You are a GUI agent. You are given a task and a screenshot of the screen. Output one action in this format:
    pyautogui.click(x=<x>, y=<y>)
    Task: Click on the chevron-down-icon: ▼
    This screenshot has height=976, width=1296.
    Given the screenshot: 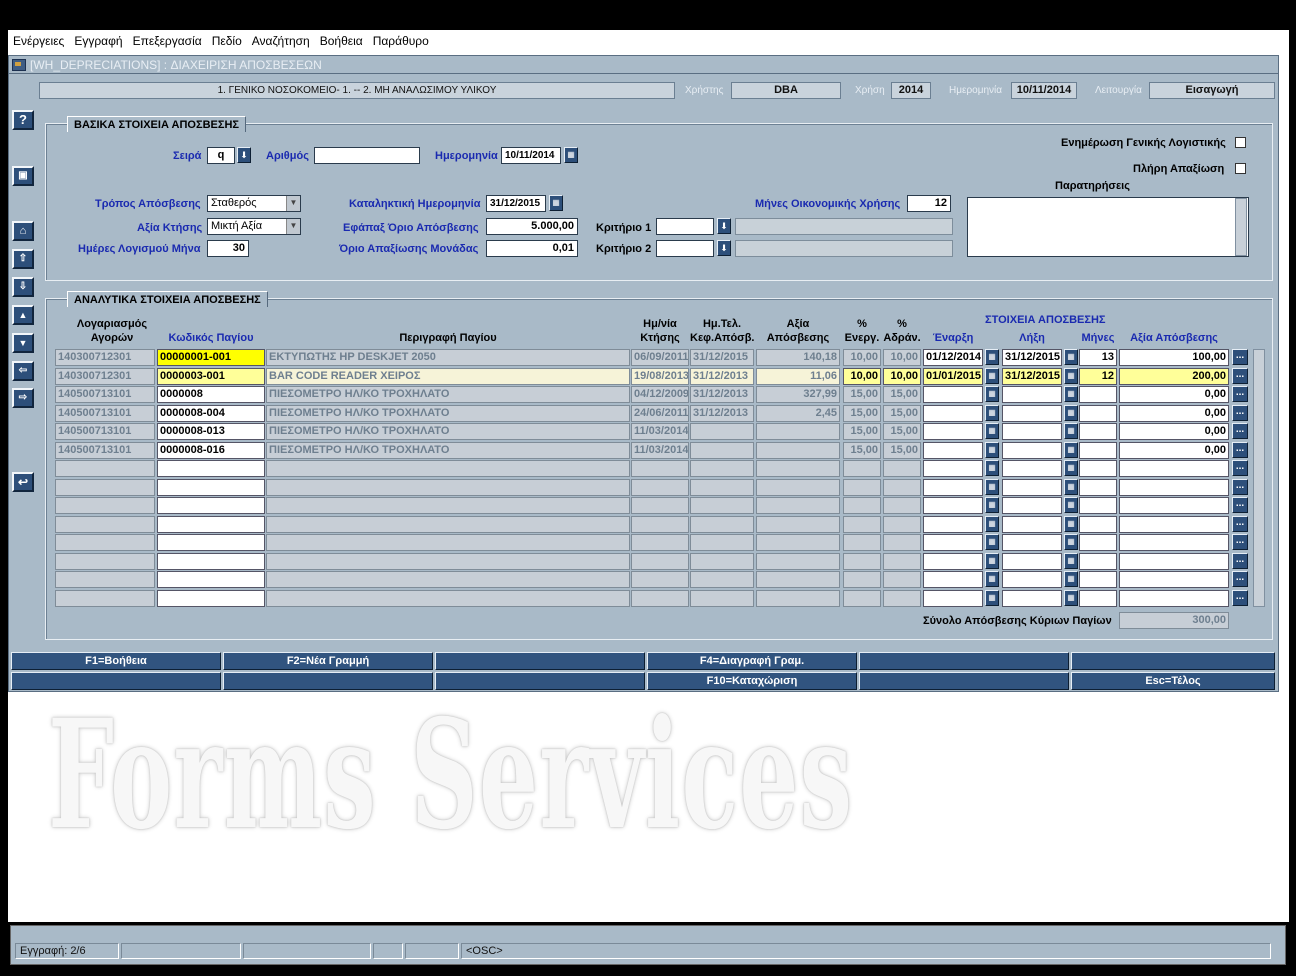 What is the action you would take?
    pyautogui.click(x=293, y=203)
    